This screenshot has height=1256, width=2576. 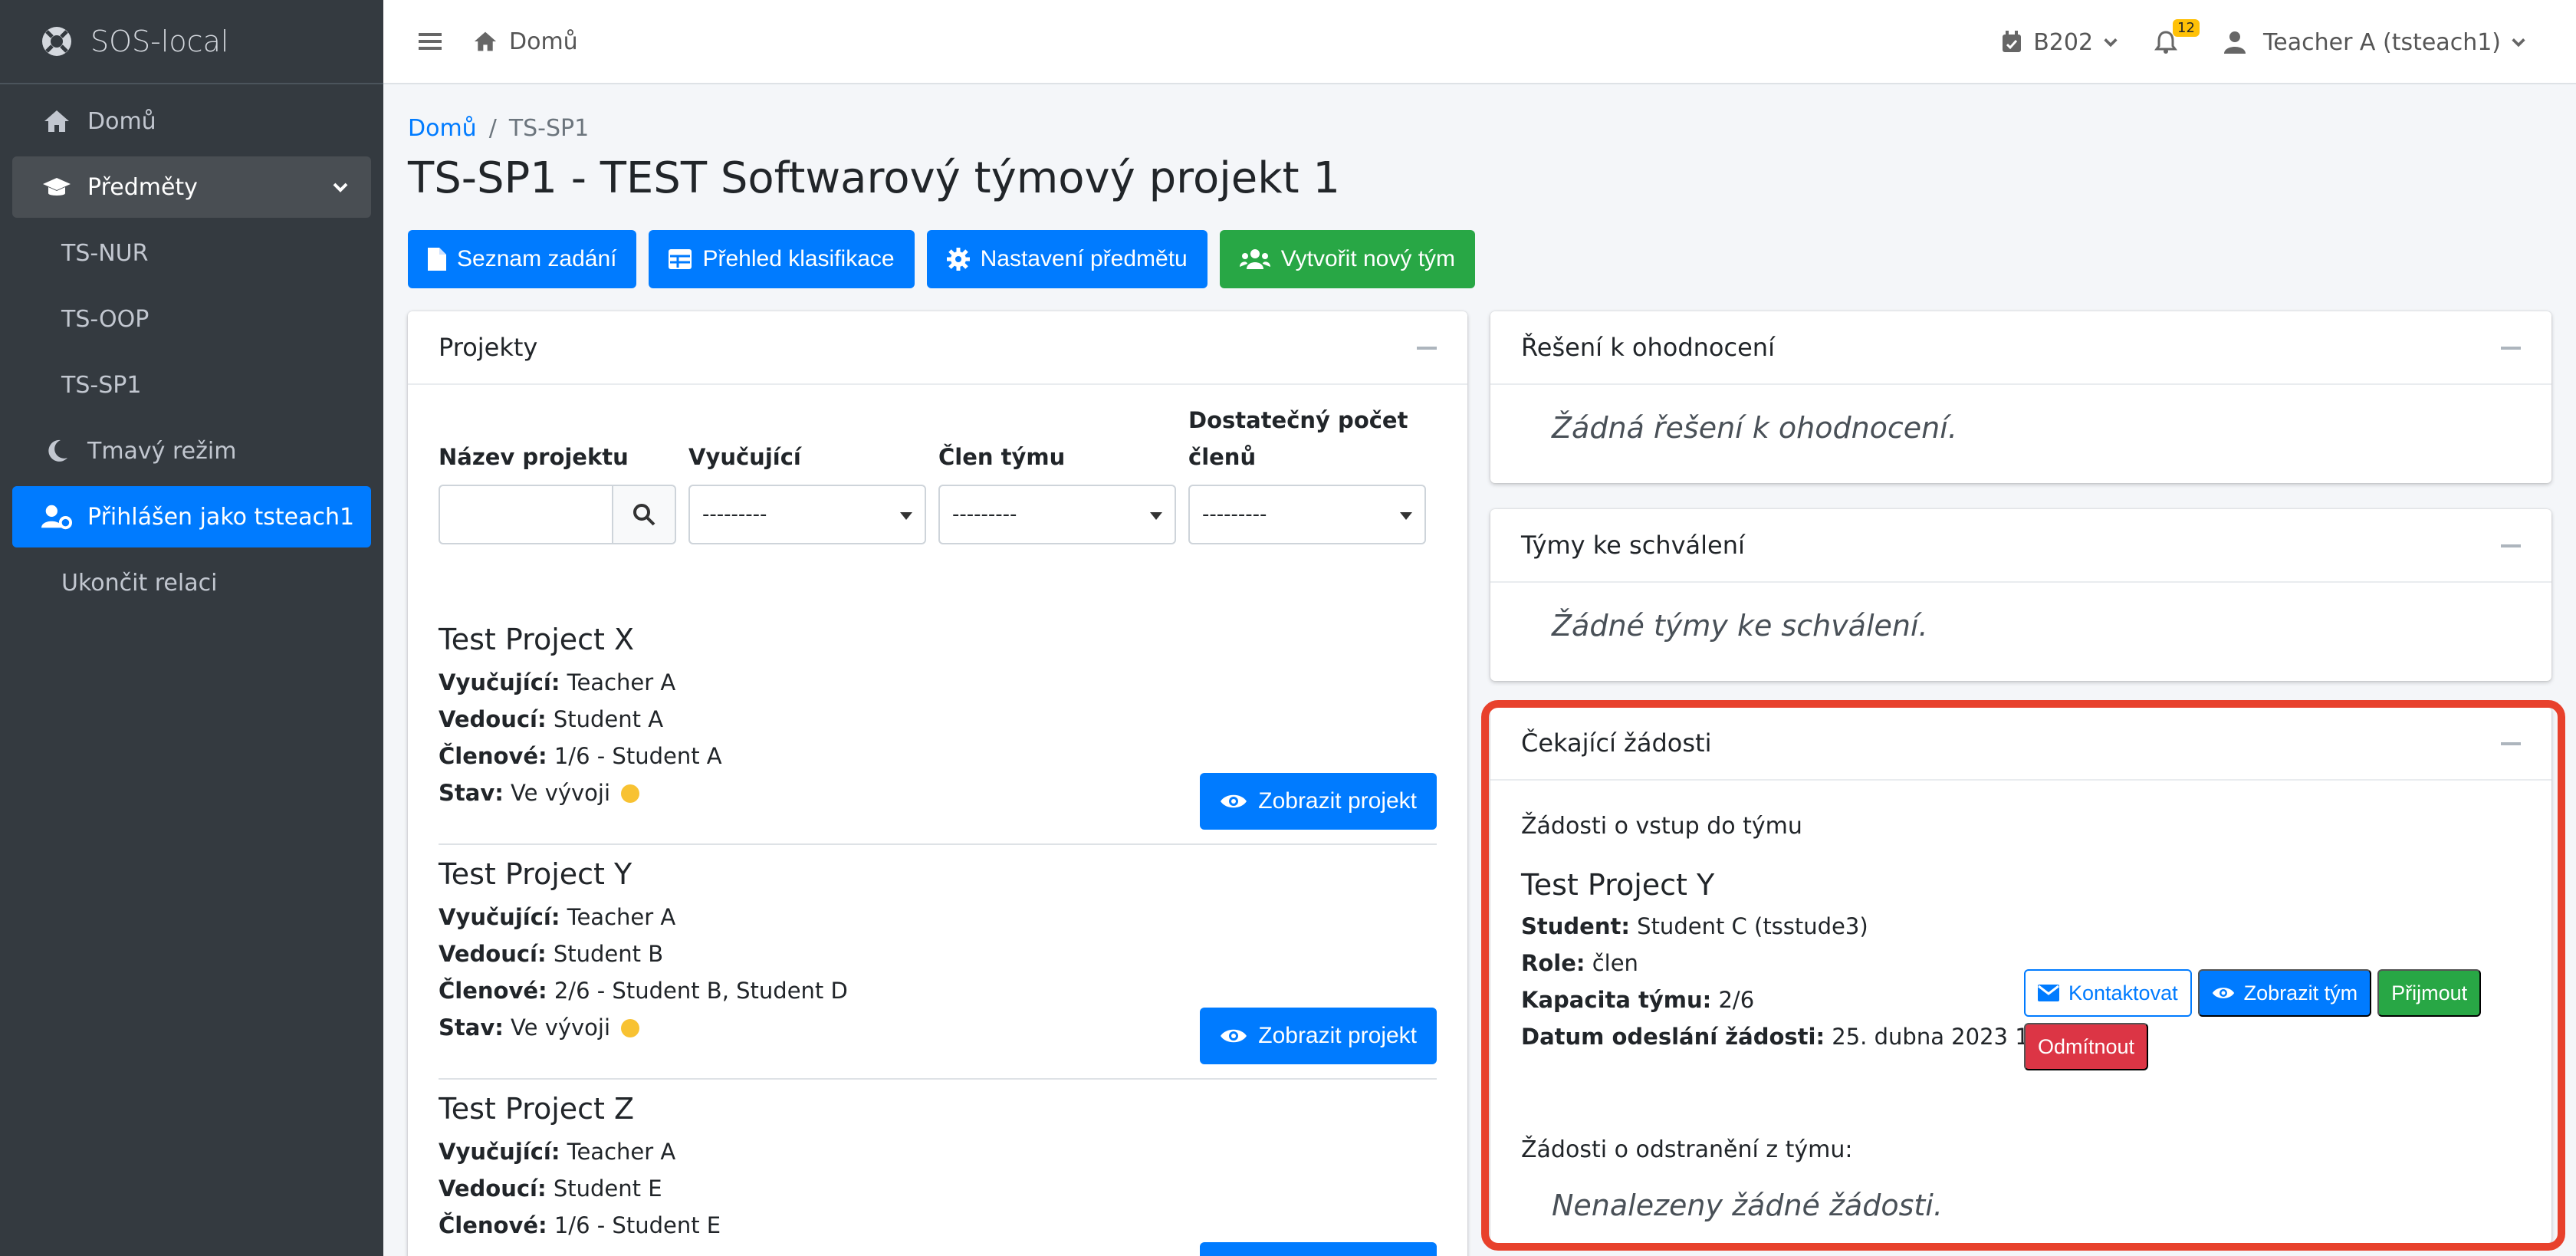 I want to click on breadcrumb-home-link: Domů, so click(x=442, y=128).